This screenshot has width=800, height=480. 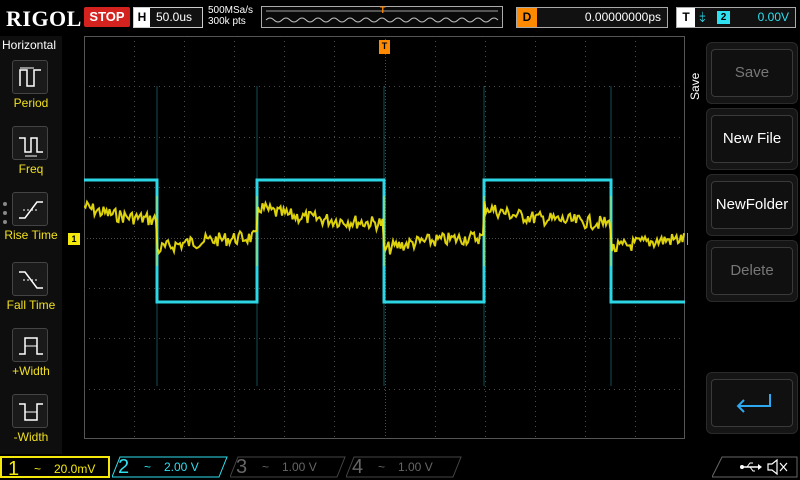 What do you see at coordinates (702, 16) in the screenshot?
I see `falling-edge-icon: ⤈` at bounding box center [702, 16].